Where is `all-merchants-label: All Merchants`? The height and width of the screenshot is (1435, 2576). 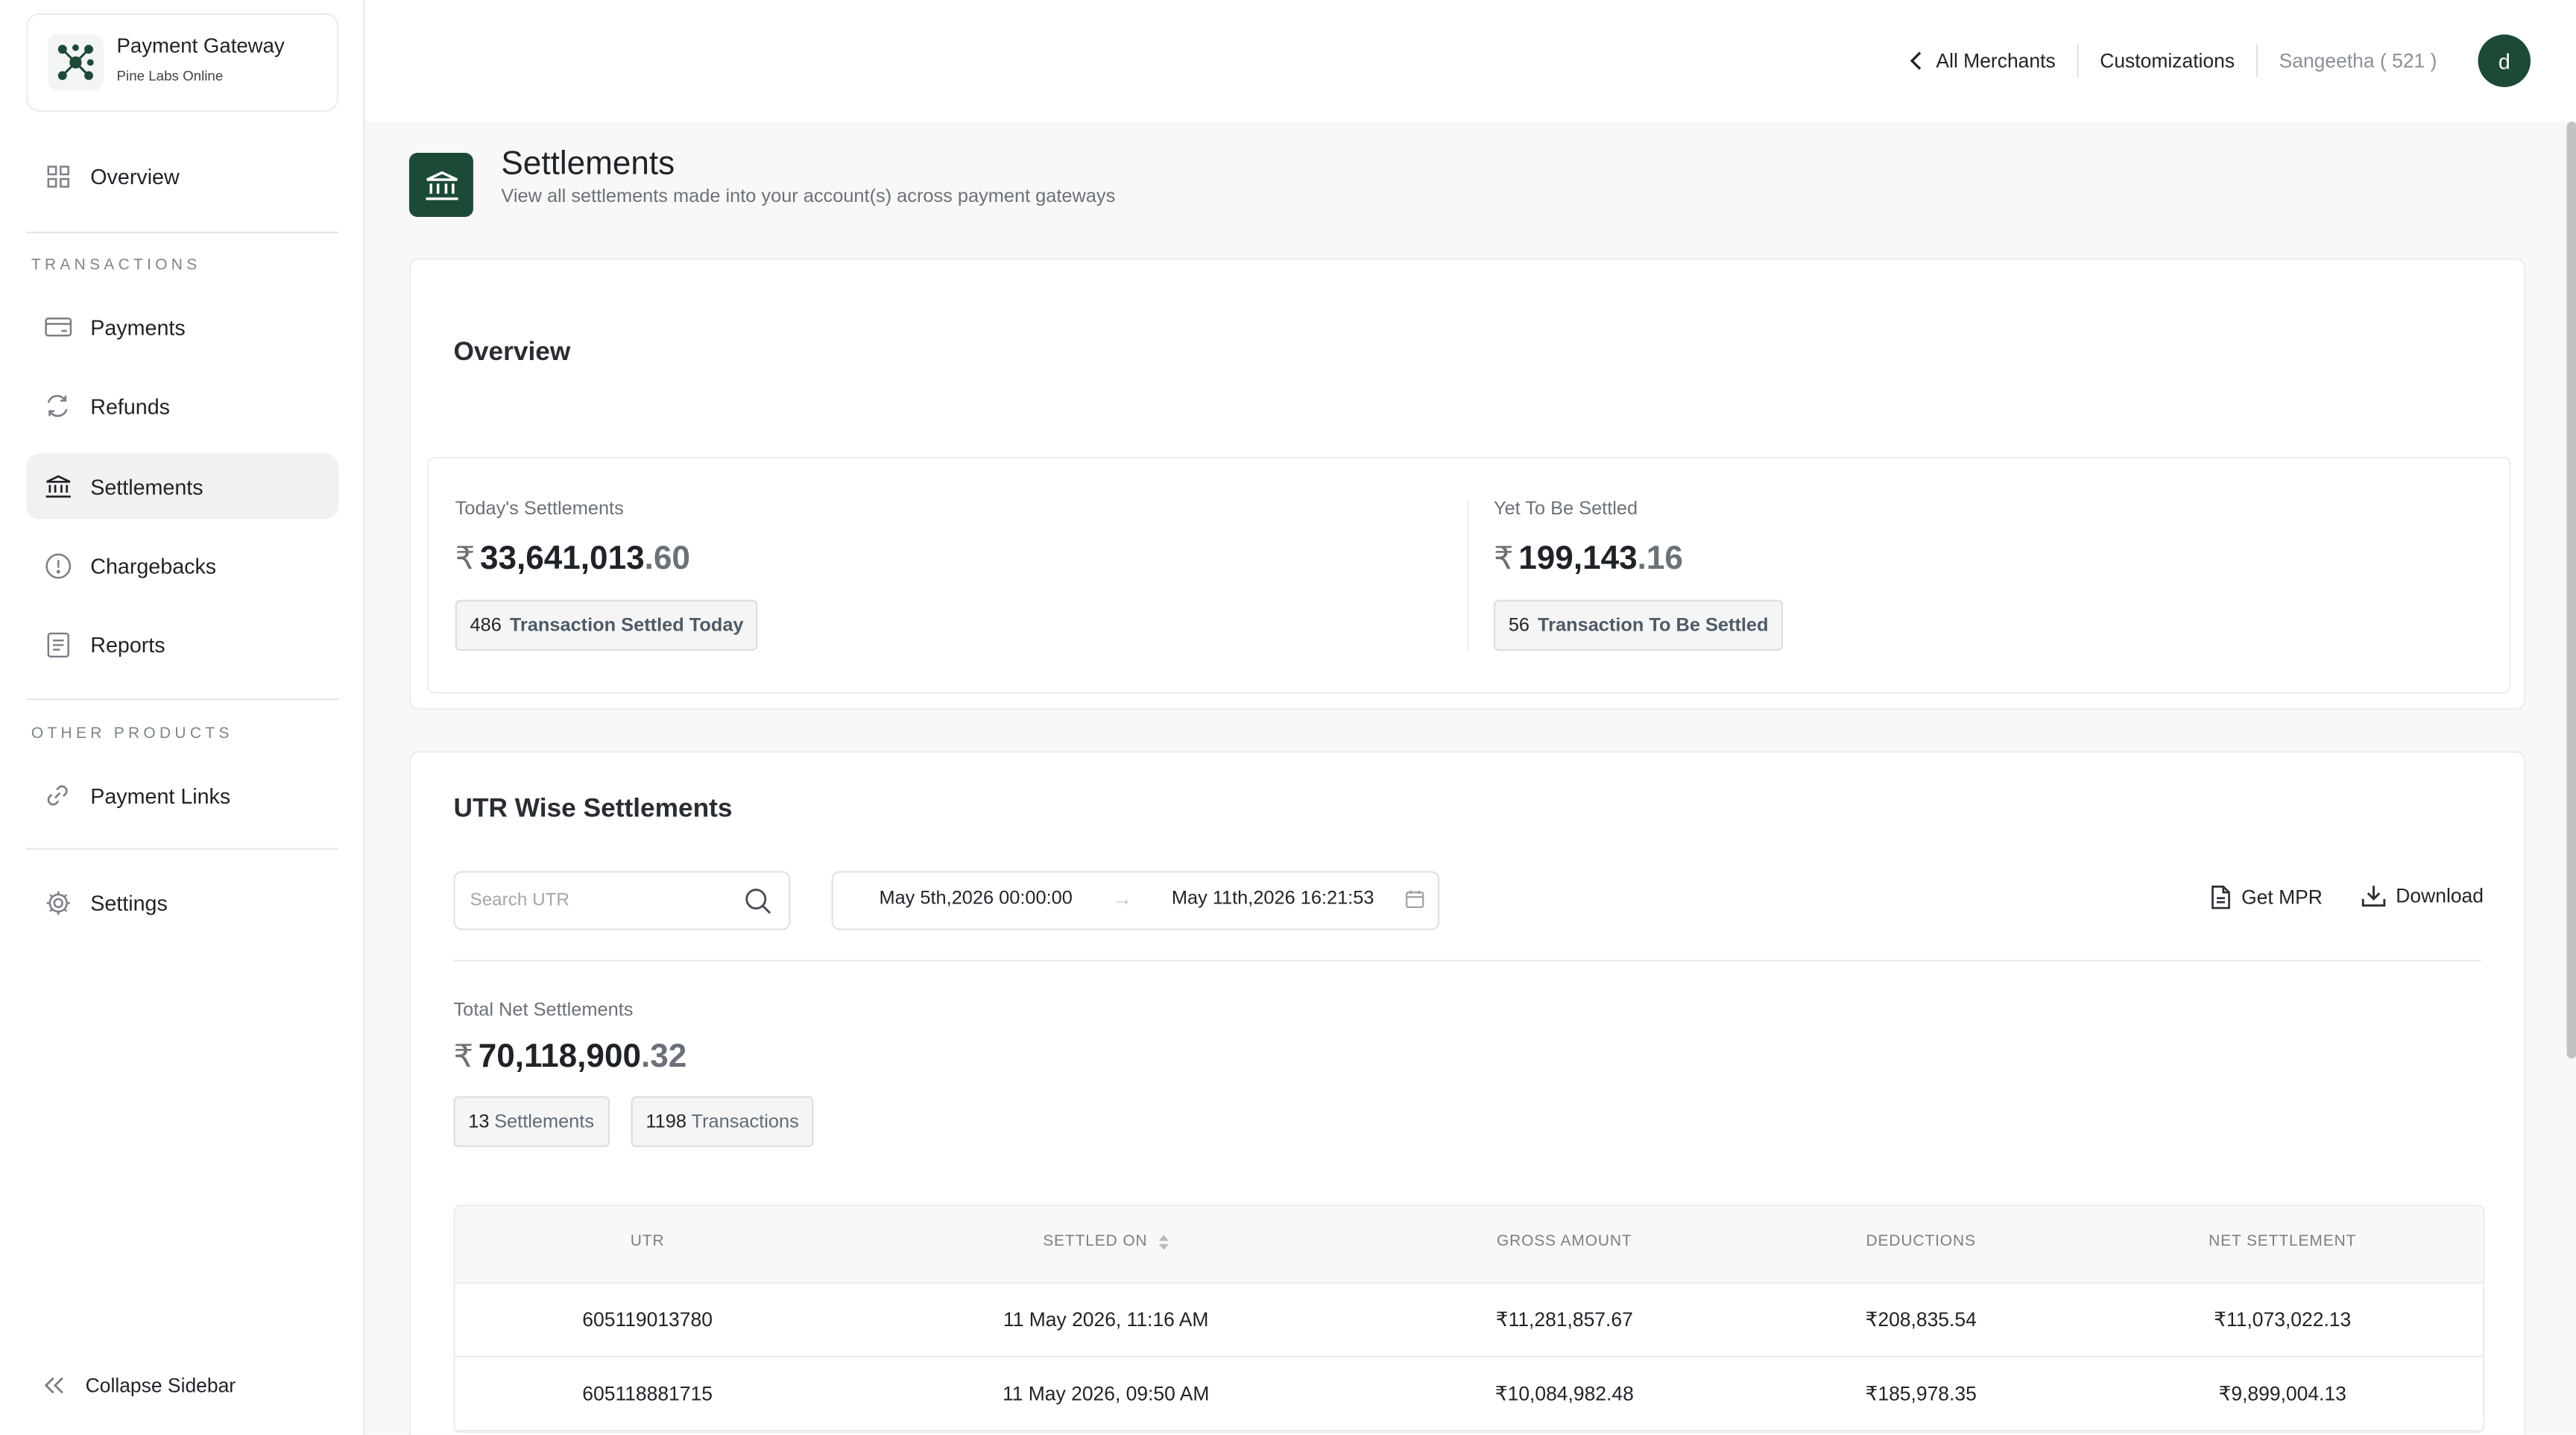
all-merchants-label: All Merchants is located at coordinates (1996, 61).